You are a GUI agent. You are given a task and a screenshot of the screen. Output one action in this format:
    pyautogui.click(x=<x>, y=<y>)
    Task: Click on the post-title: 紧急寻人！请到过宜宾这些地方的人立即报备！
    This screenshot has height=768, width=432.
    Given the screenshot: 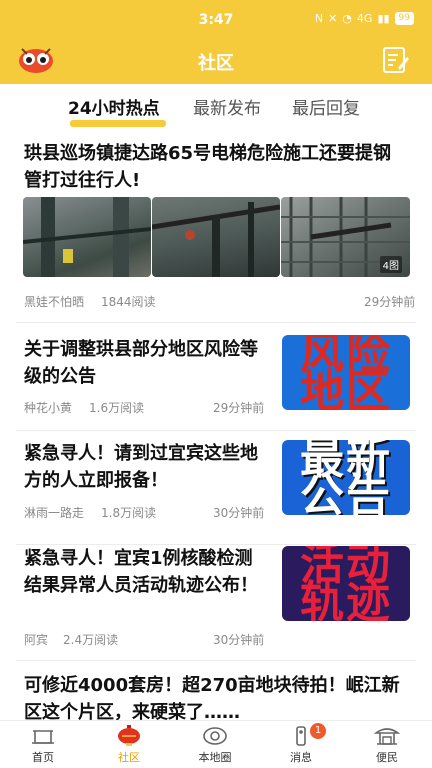 What is the action you would take?
    pyautogui.click(x=141, y=467)
    